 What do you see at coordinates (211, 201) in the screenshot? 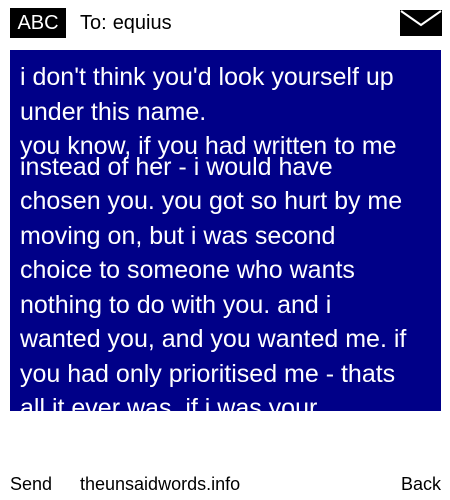
I see `message-line: chosen you. you got so hurt by me` at bounding box center [211, 201].